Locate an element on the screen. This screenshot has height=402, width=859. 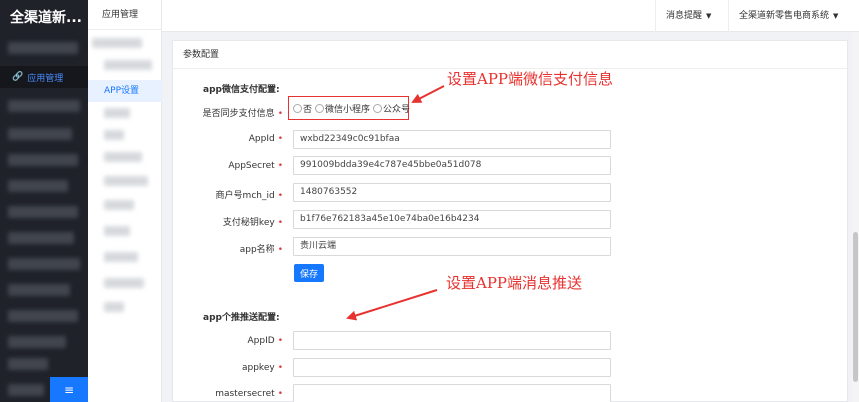
page-scrollbar is located at coordinates (855, 217).